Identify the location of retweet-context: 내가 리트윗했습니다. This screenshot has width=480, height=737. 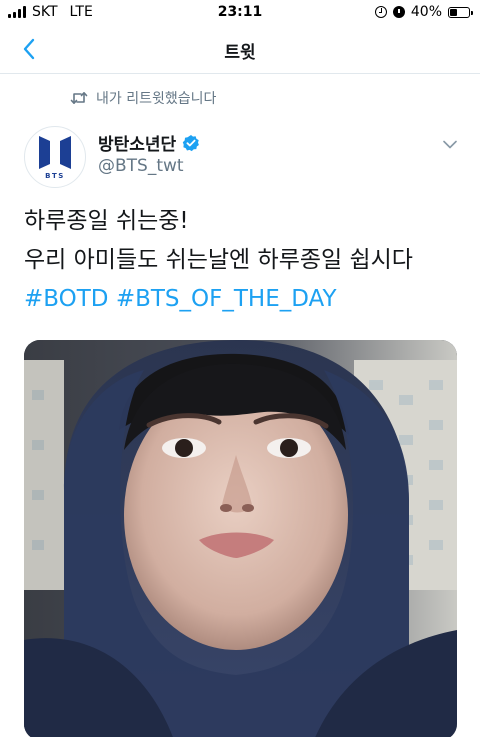
(143, 98).